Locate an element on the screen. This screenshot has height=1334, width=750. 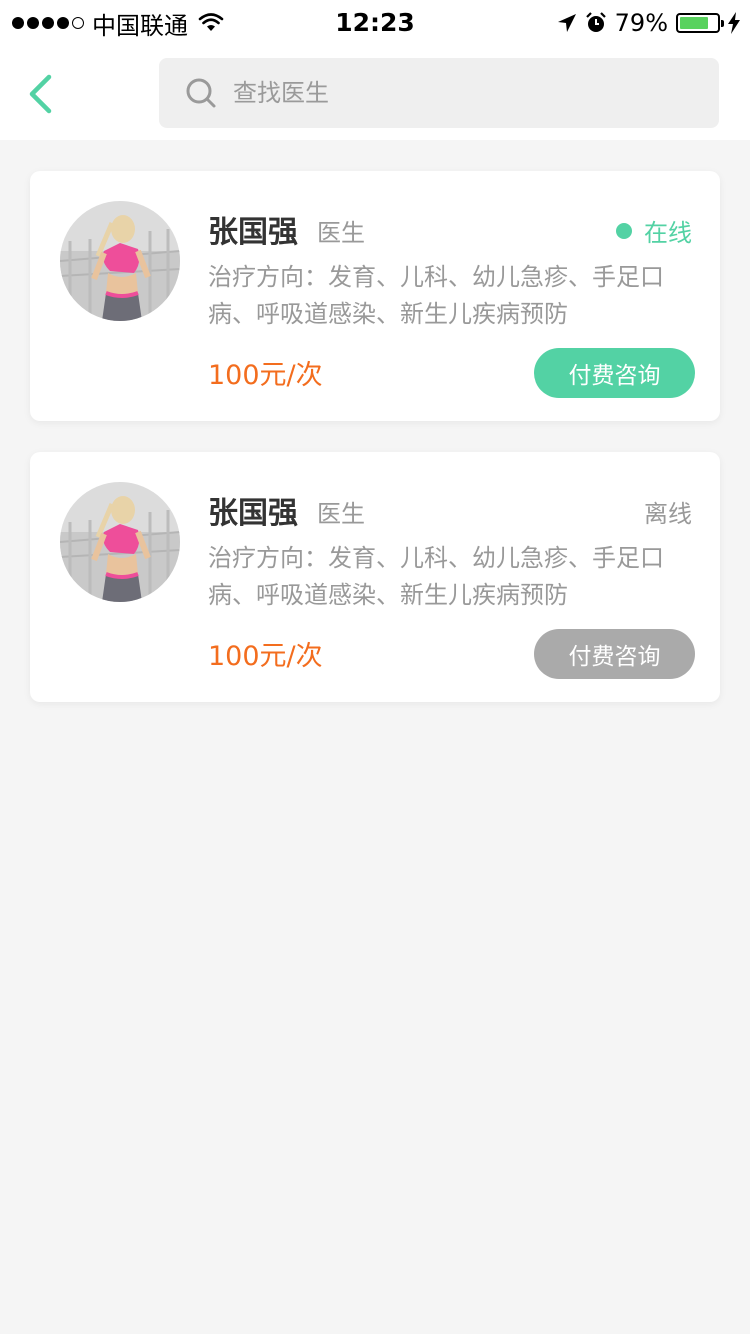
back-button is located at coordinates (40, 94).